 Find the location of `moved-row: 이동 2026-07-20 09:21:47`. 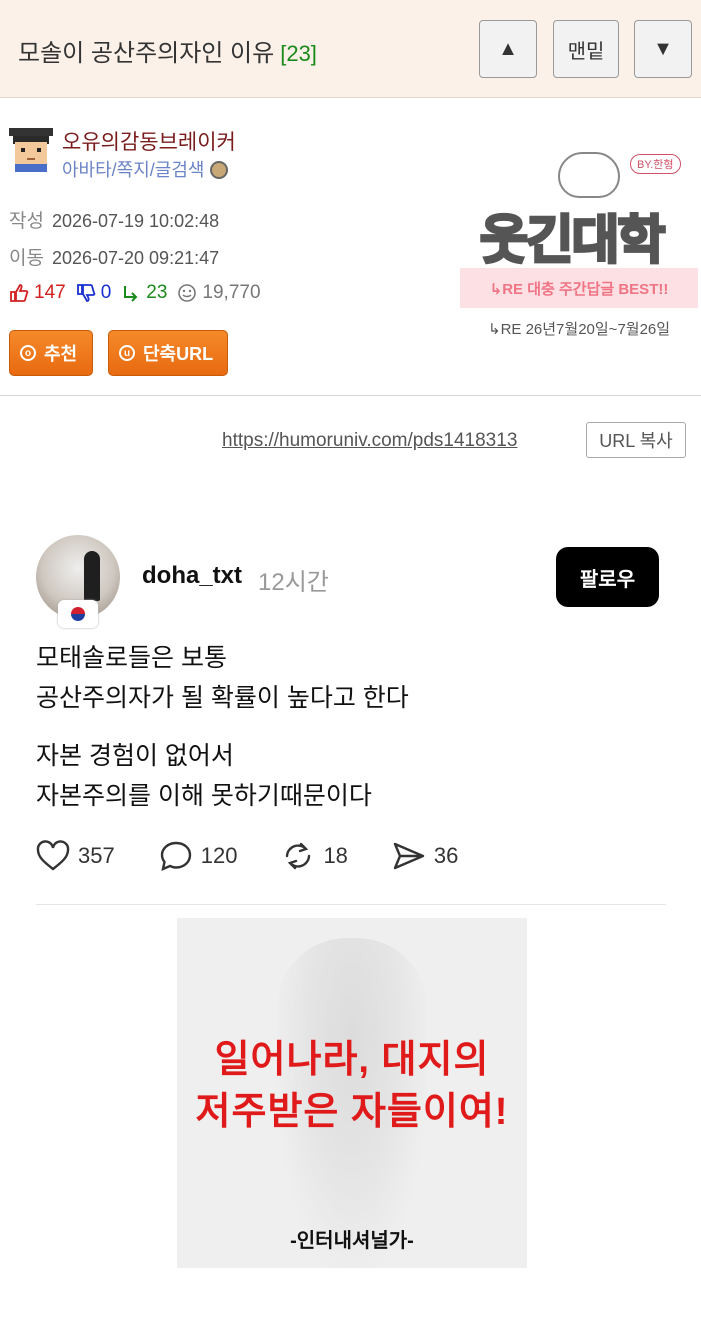

moved-row: 이동 2026-07-20 09:21:47 is located at coordinates (114, 256).